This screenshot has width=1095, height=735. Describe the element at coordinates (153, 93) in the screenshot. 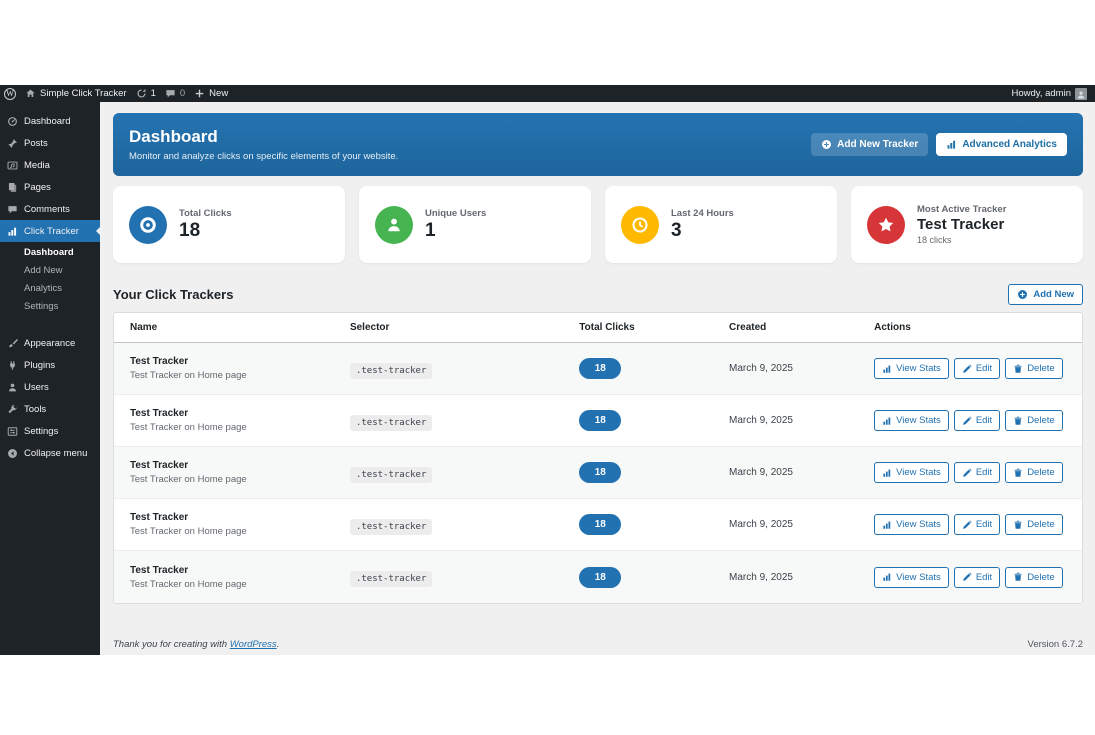

I see `update-count: 1` at that location.